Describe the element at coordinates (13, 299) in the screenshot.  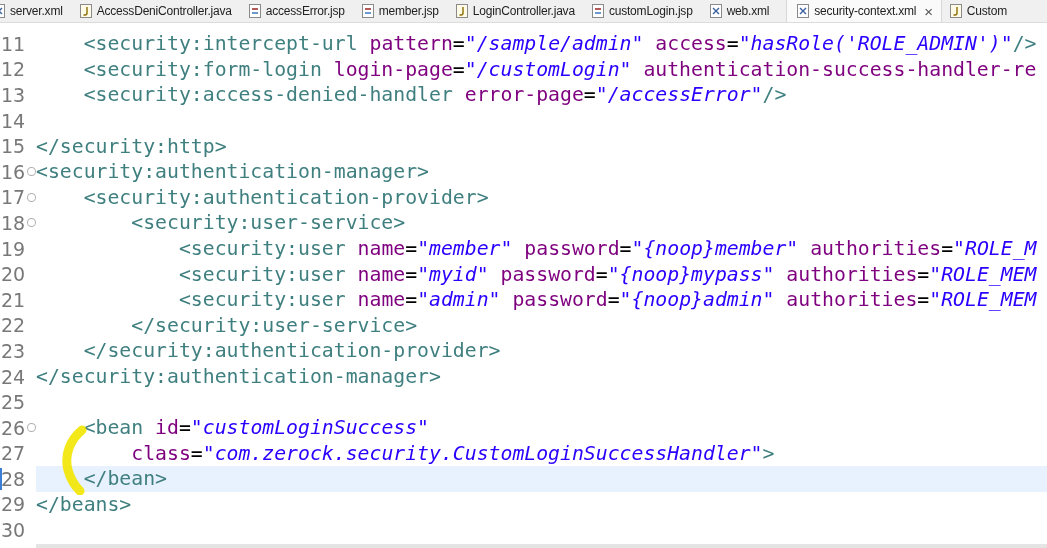
I see `line-number: 21` at that location.